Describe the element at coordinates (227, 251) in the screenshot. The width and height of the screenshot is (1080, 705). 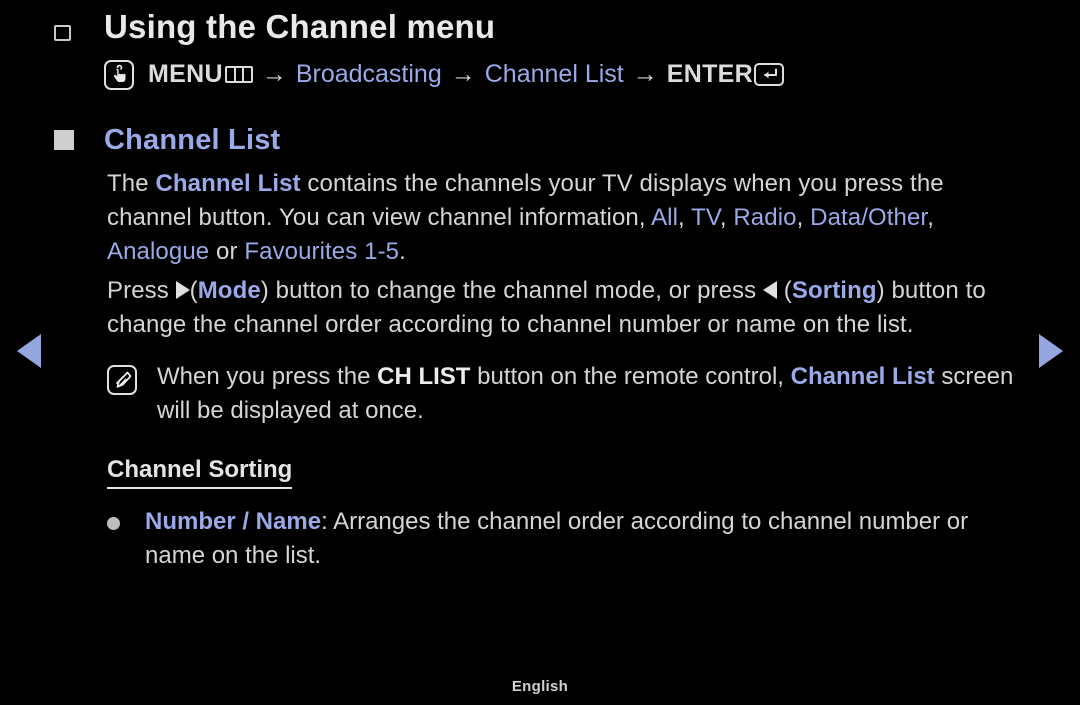
I see `para1-mid: or` at that location.